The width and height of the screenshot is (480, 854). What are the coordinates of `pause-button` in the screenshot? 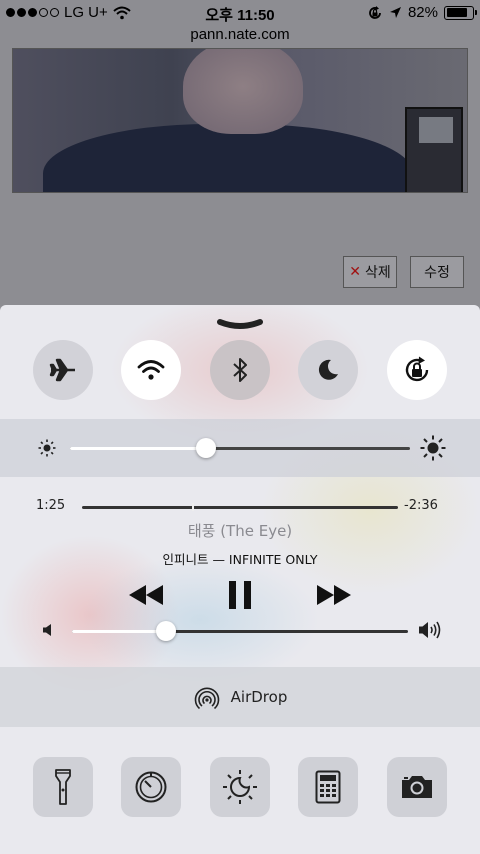 It's located at (240, 595).